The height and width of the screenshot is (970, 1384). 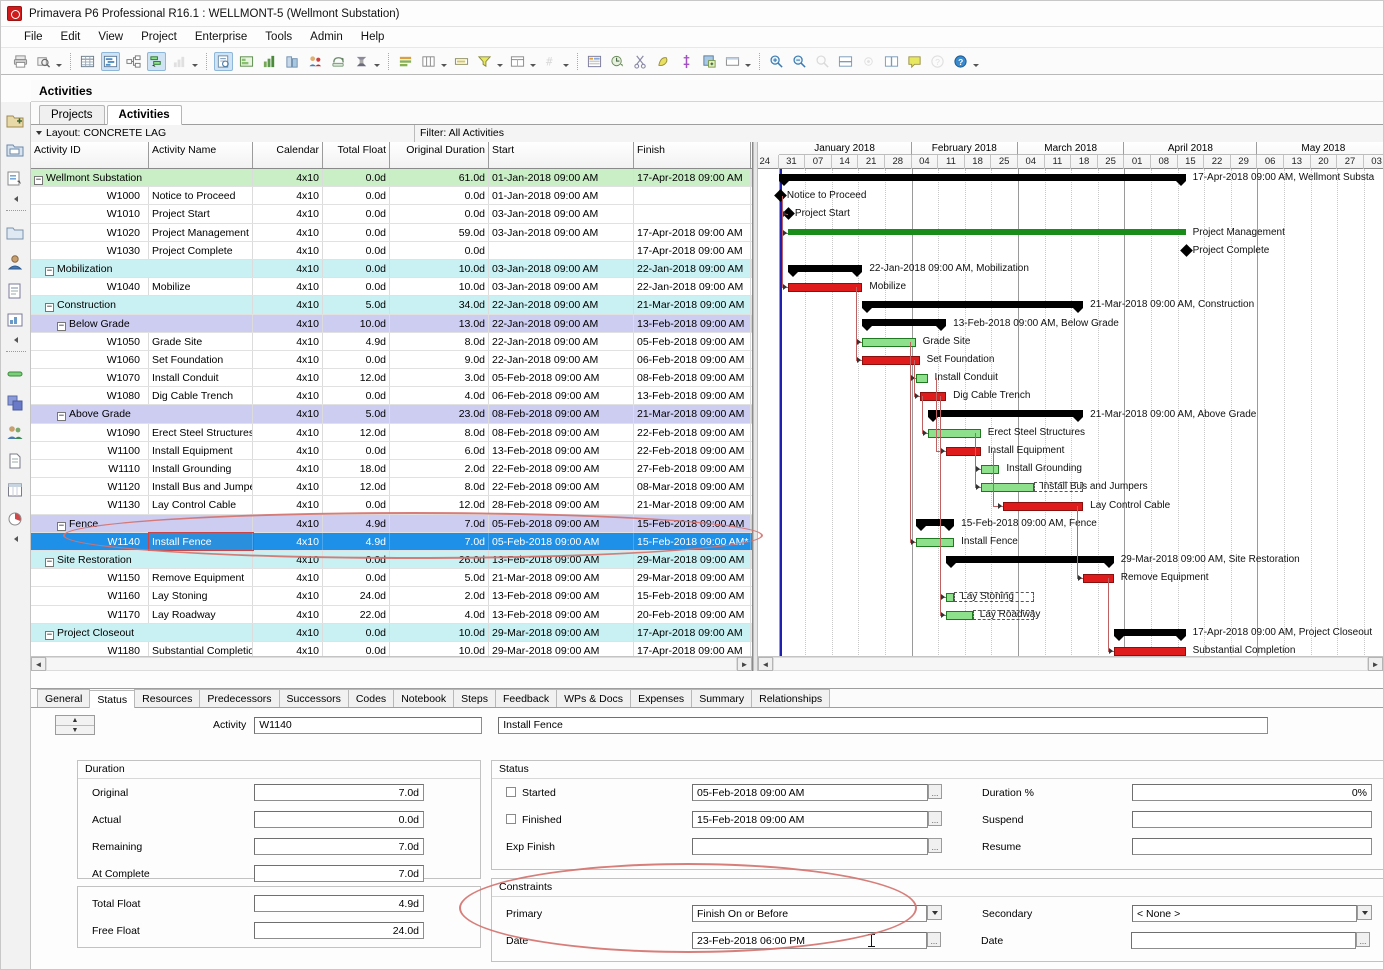 What do you see at coordinates (1244, 913) in the screenshot?
I see `secondary-constraint-field: < None >` at bounding box center [1244, 913].